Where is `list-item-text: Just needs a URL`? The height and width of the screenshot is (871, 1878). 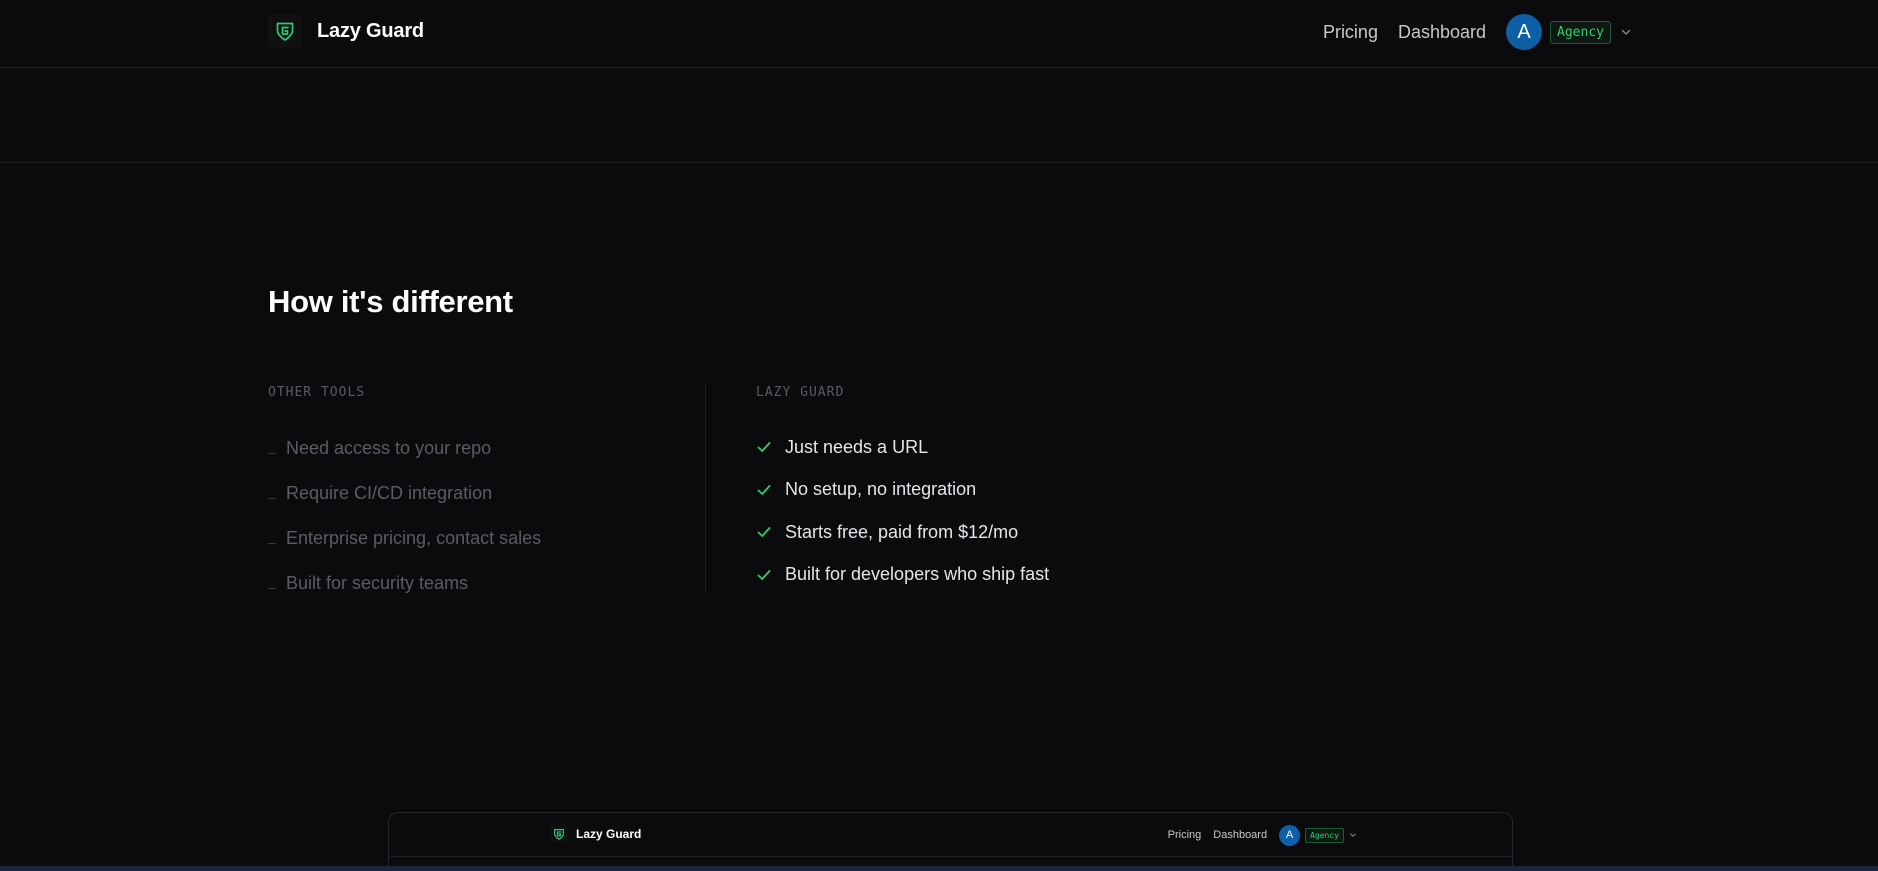
list-item-text: Just needs a URL is located at coordinates (857, 446).